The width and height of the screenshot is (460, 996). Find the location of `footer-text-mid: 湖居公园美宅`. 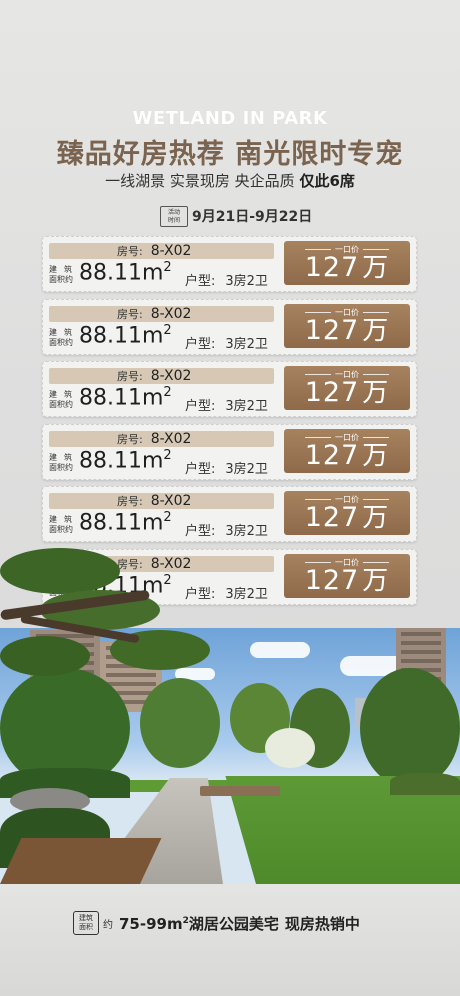

footer-text-mid: 湖居公园美宅 is located at coordinates (233, 923).